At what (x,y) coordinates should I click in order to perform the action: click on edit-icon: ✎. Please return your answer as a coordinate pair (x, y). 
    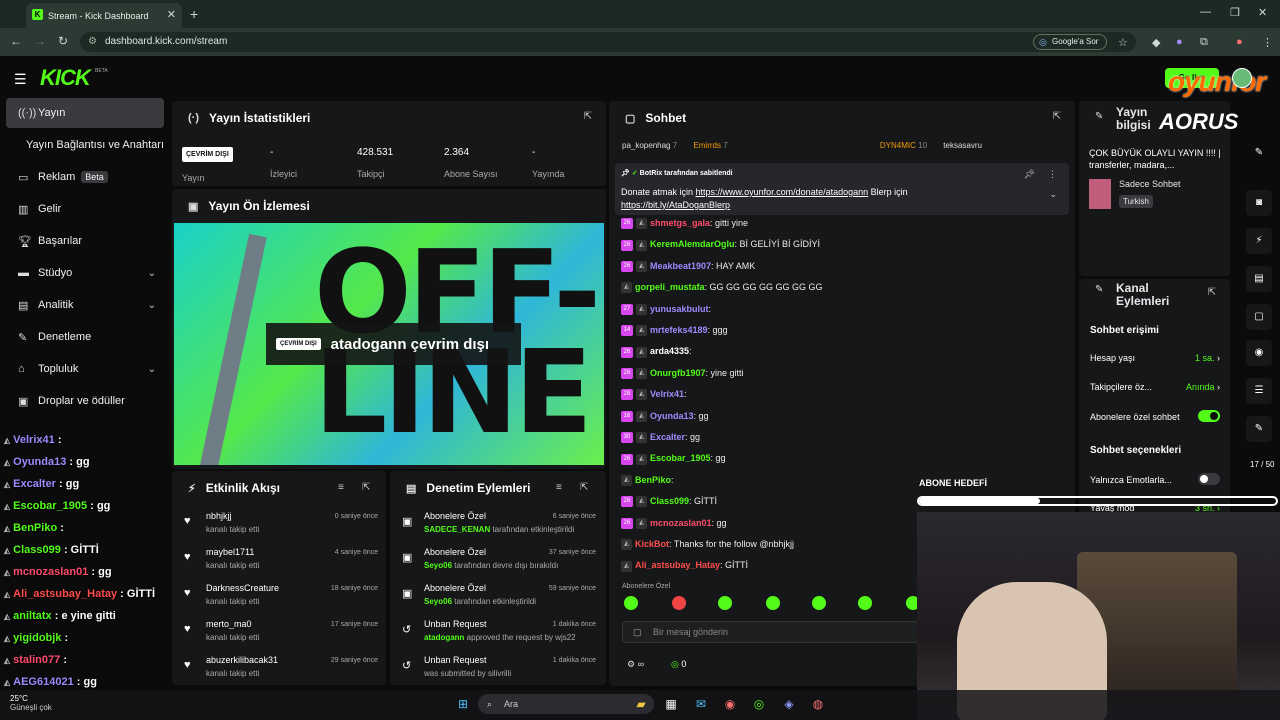
    Looking at the image, I should click on (1259, 153).